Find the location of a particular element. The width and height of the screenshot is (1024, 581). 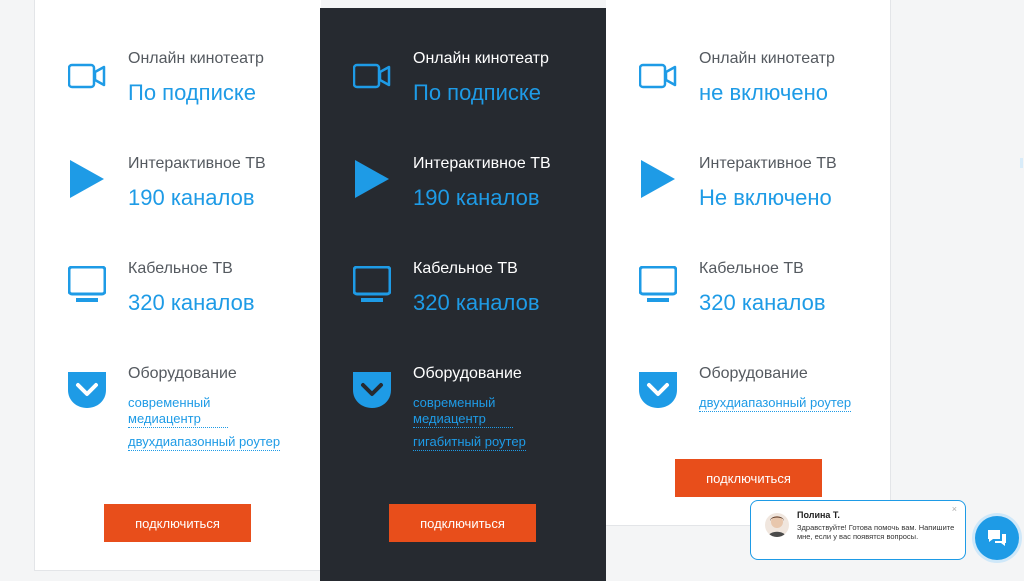

equipment-list: современный медиацентр гигабитный роутер is located at coordinates (469, 426).